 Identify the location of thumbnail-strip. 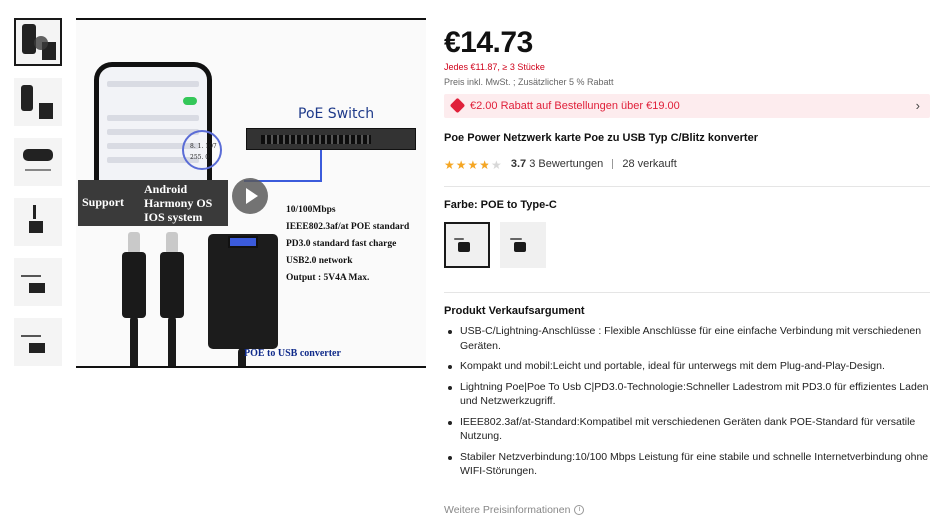
(39, 198).